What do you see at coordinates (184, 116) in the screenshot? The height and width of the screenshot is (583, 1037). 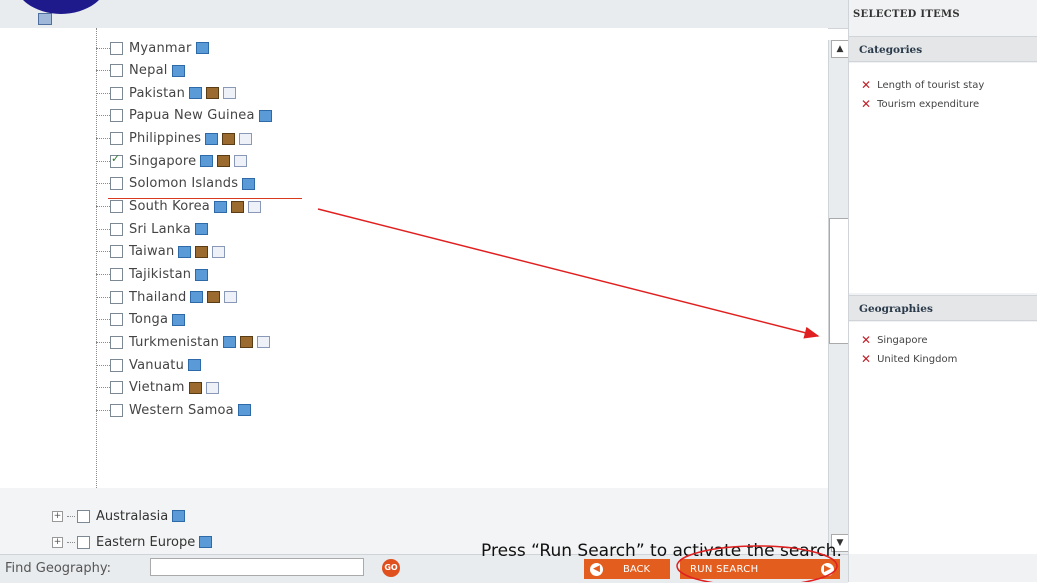 I see `tree-item-country: Papua New Guinea` at bounding box center [184, 116].